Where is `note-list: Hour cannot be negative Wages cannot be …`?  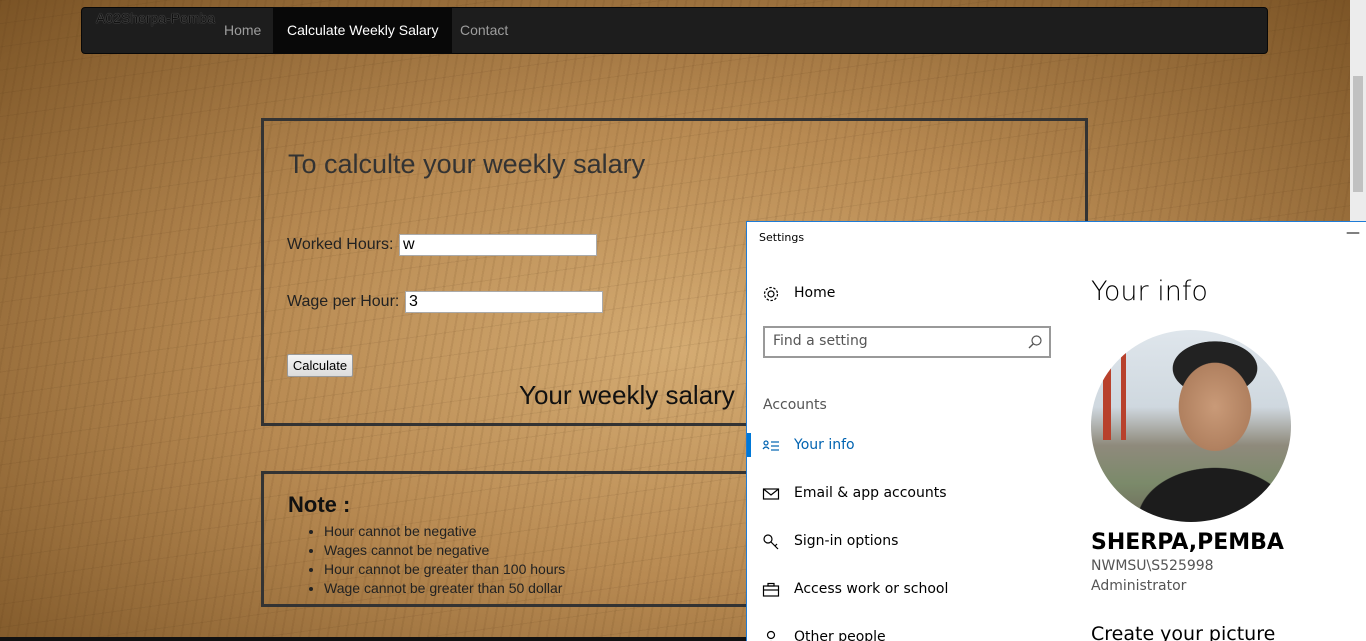
note-list: Hour cannot be negative Wages cannot be … is located at coordinates (444, 560).